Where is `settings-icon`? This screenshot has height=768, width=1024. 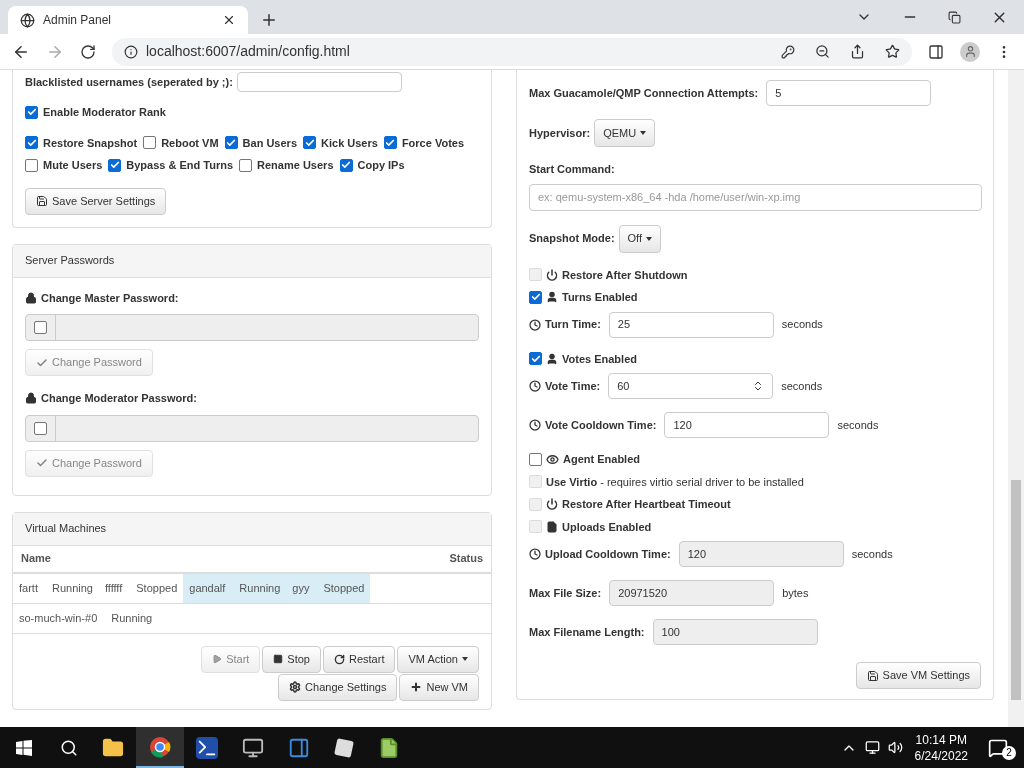
settings-icon is located at coordinates (295, 687).